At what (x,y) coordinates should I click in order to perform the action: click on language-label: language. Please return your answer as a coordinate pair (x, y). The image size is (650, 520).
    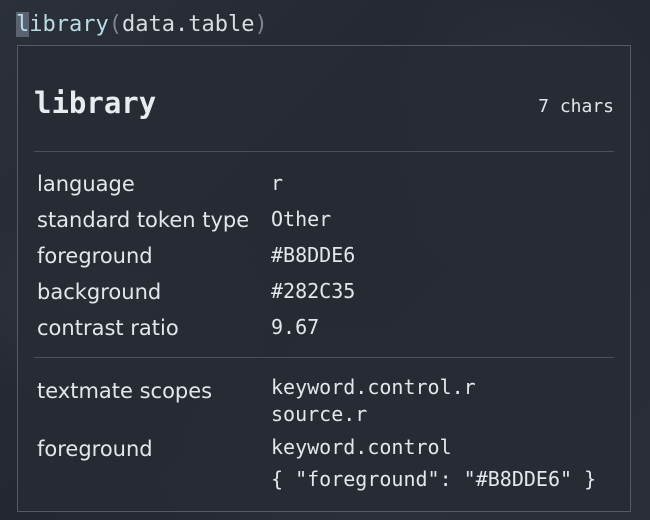
    Looking at the image, I should click on (86, 184).